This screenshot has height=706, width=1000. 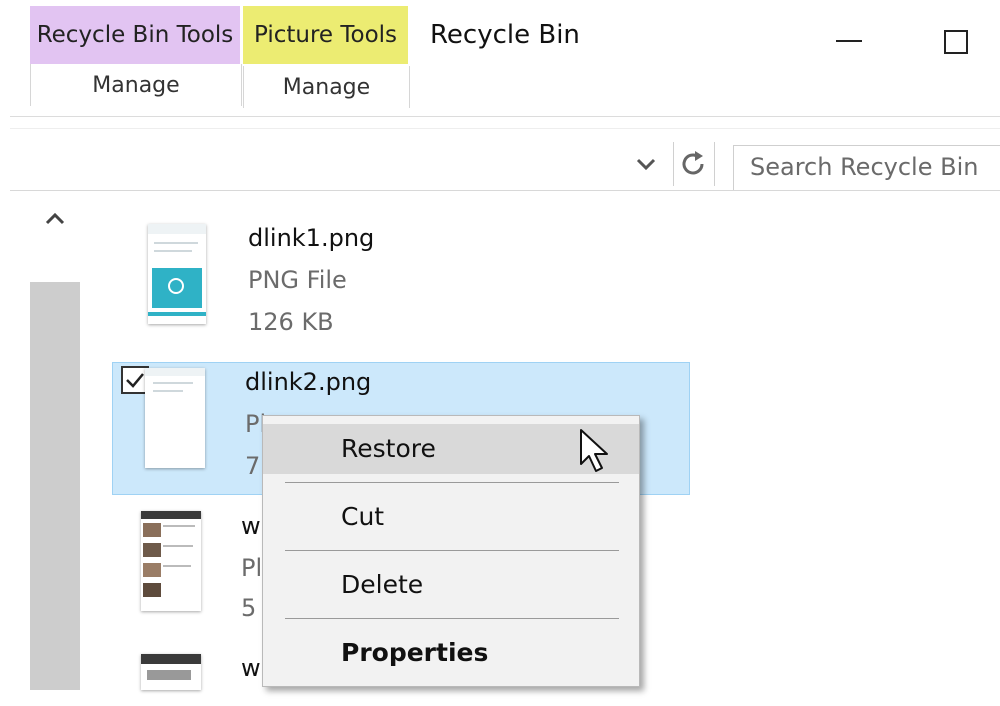 What do you see at coordinates (415, 652) in the screenshot?
I see `menu-item-label: Properties` at bounding box center [415, 652].